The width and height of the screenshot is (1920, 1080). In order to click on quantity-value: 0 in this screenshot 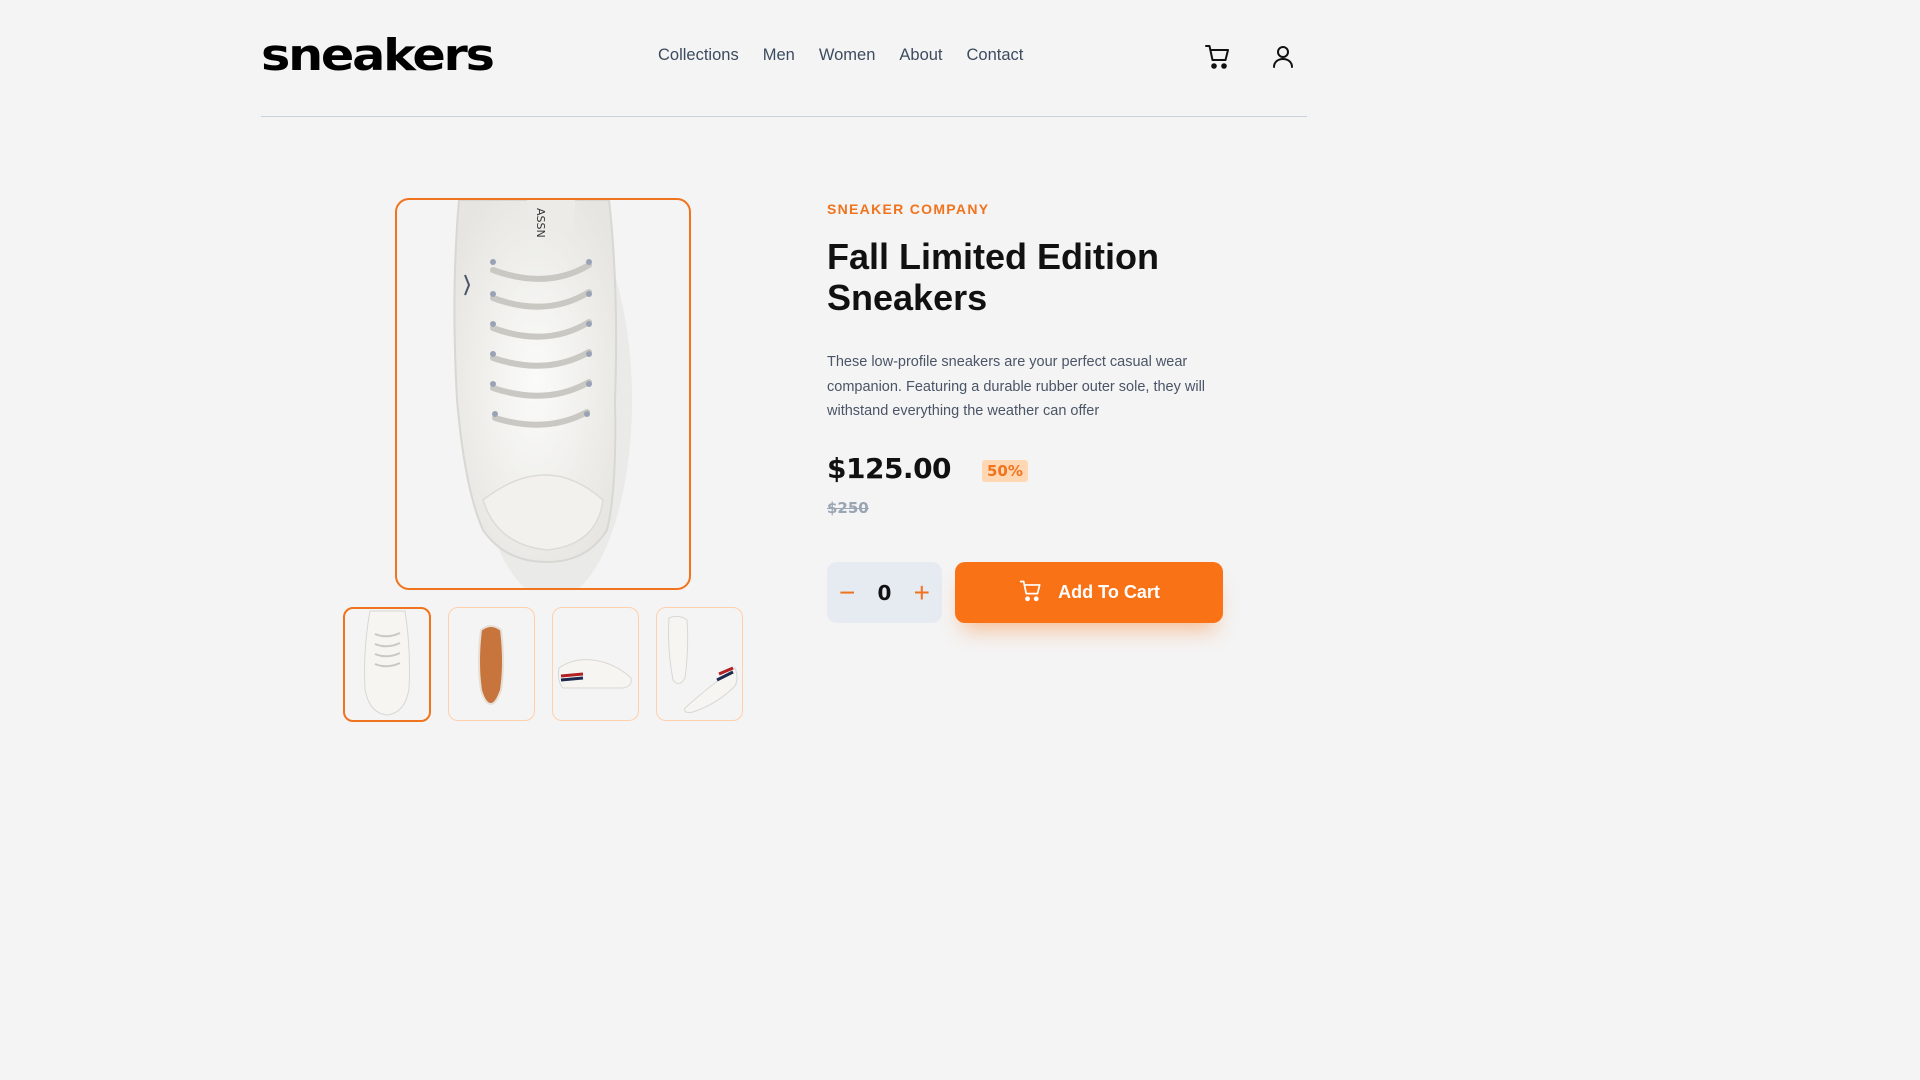, I will do `click(884, 592)`.